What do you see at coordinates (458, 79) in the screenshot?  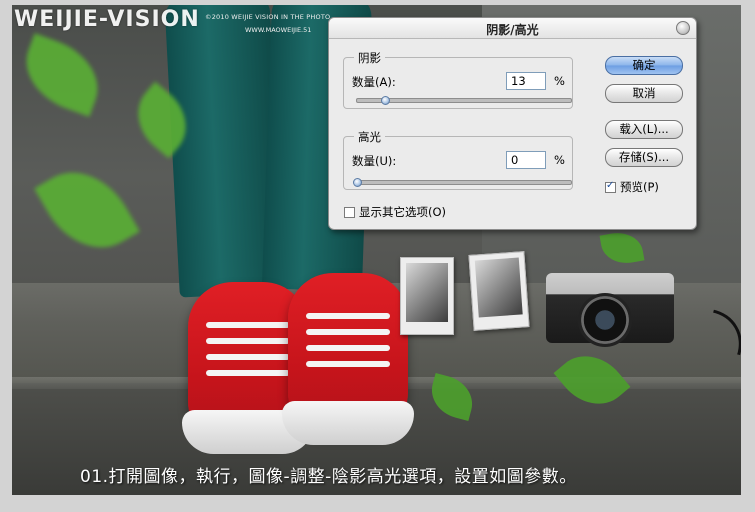 I see `shadows-group: 阴影 数量(A): %` at bounding box center [458, 79].